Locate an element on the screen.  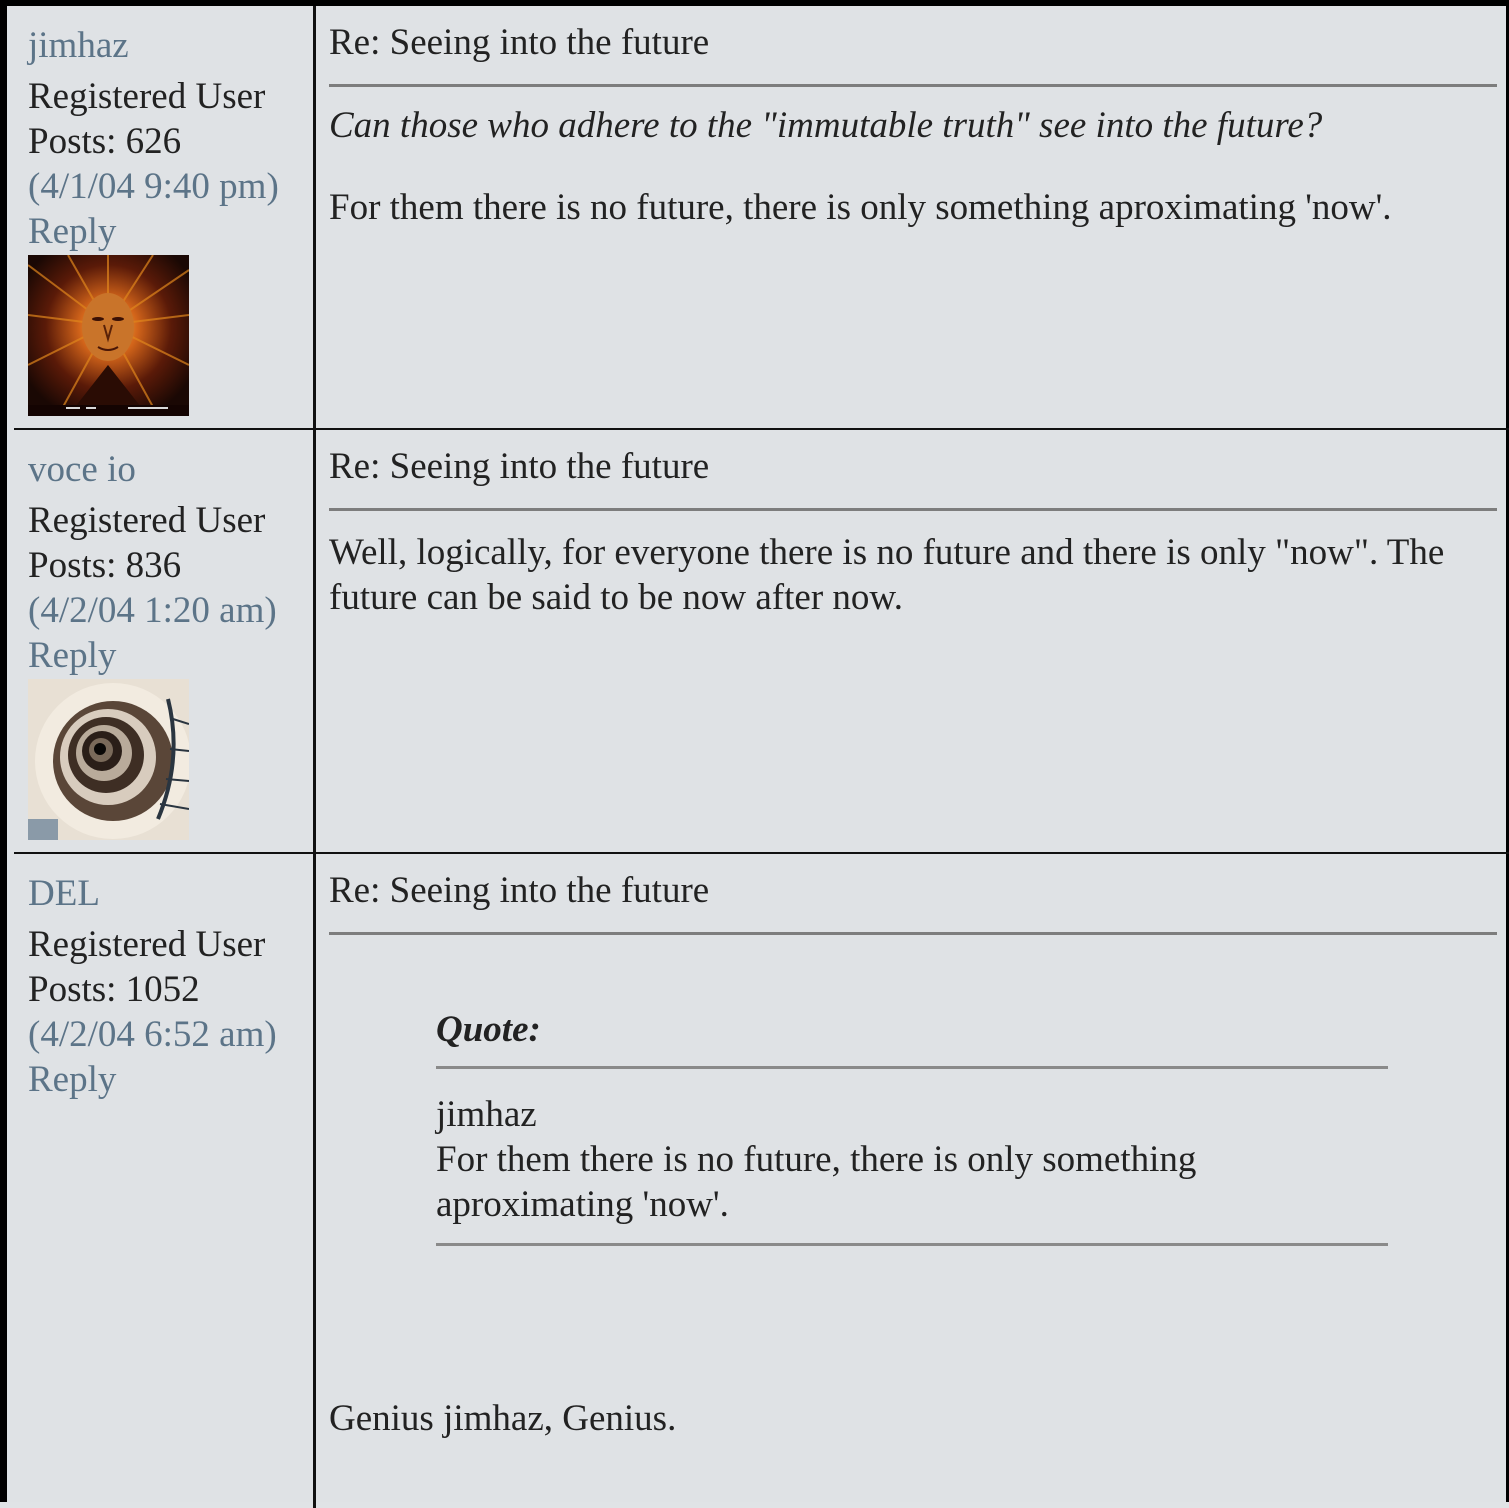
post-count: Posts: 836 is located at coordinates (105, 565).